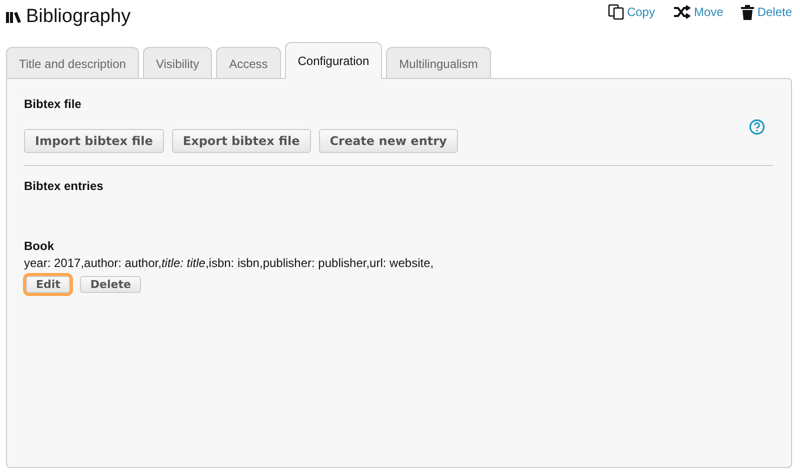 This screenshot has width=800, height=476. Describe the element at coordinates (631, 12) in the screenshot. I see `copy-link: Copy` at that location.